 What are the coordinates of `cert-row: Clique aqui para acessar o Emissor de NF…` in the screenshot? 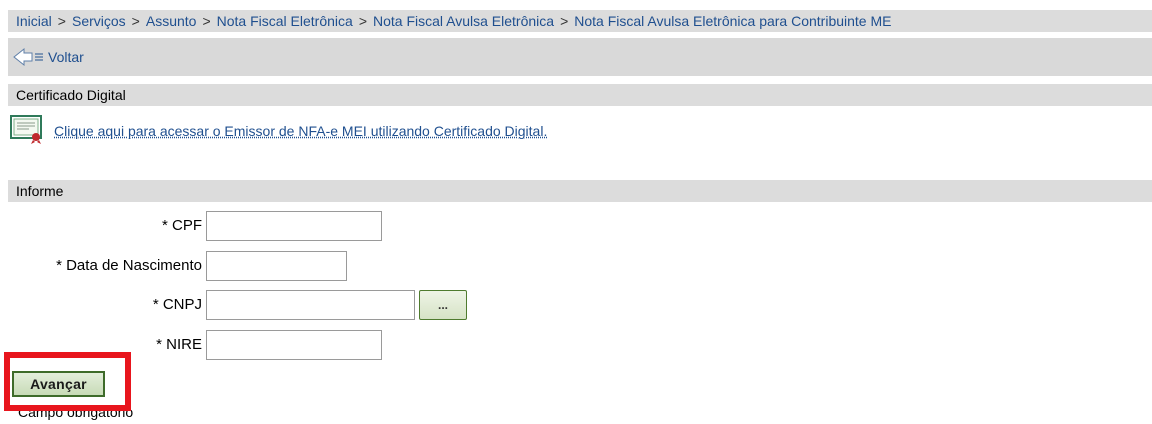 It's located at (278, 130).